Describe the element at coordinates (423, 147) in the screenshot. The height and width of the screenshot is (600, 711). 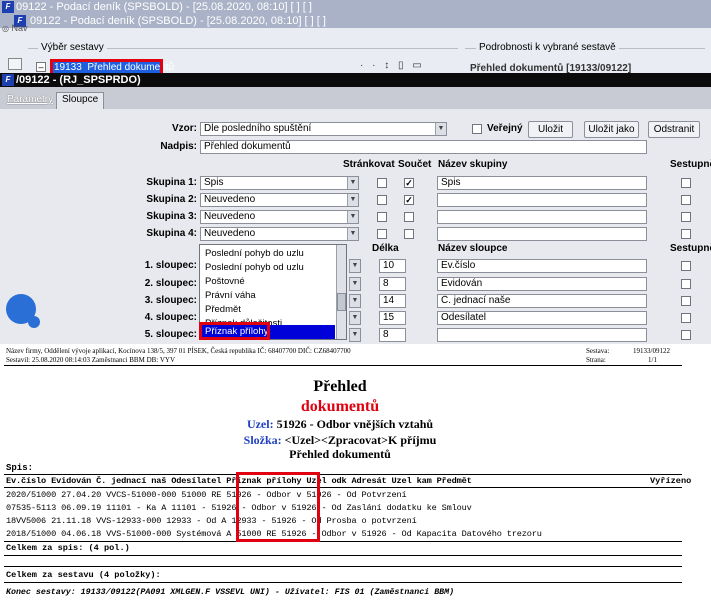
I see `nadpis-input: Přehled dokumentů` at that location.